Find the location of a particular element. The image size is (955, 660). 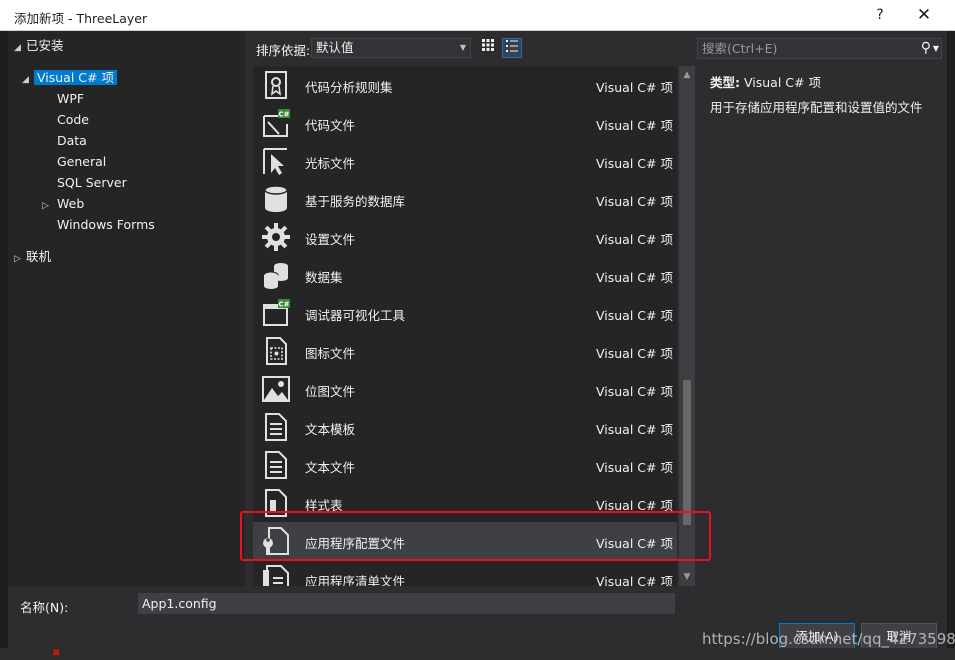

search-placeholder: 搜索(Ctrl+E) is located at coordinates (740, 48).